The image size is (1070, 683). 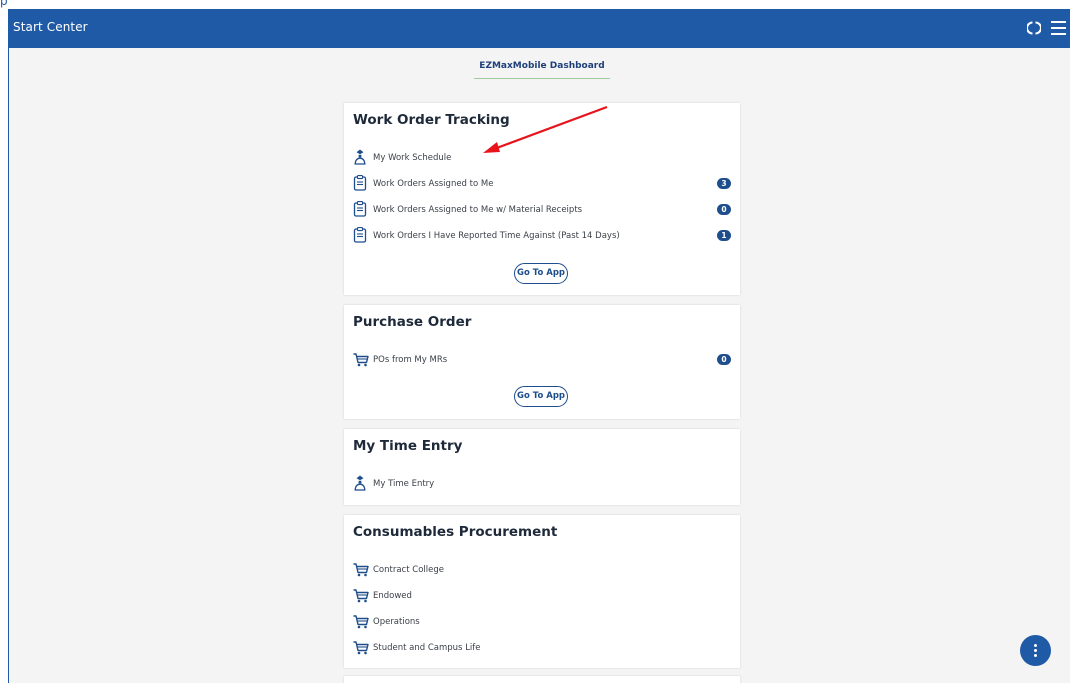 What do you see at coordinates (539, 28) in the screenshot?
I see `app-header: Start Center` at bounding box center [539, 28].